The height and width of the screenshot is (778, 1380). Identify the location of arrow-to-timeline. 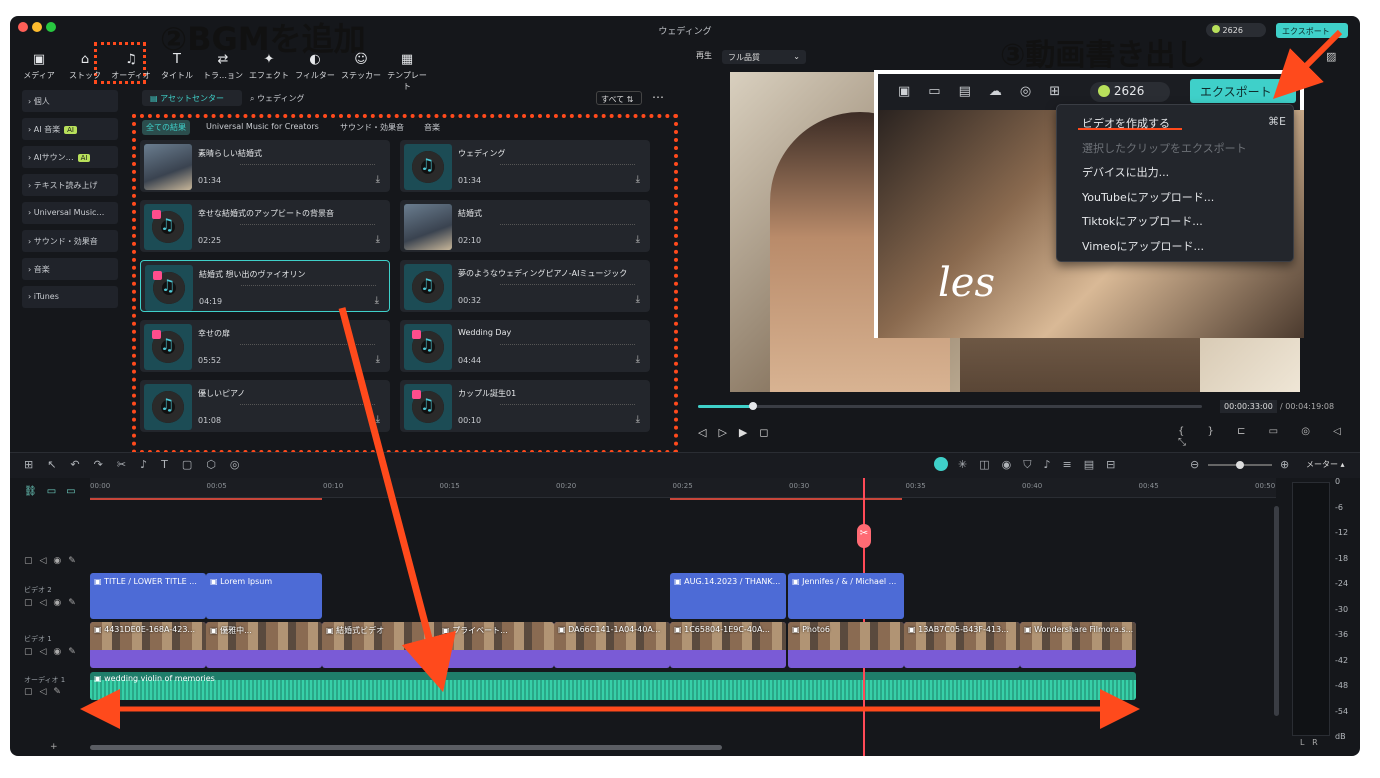
(397, 500).